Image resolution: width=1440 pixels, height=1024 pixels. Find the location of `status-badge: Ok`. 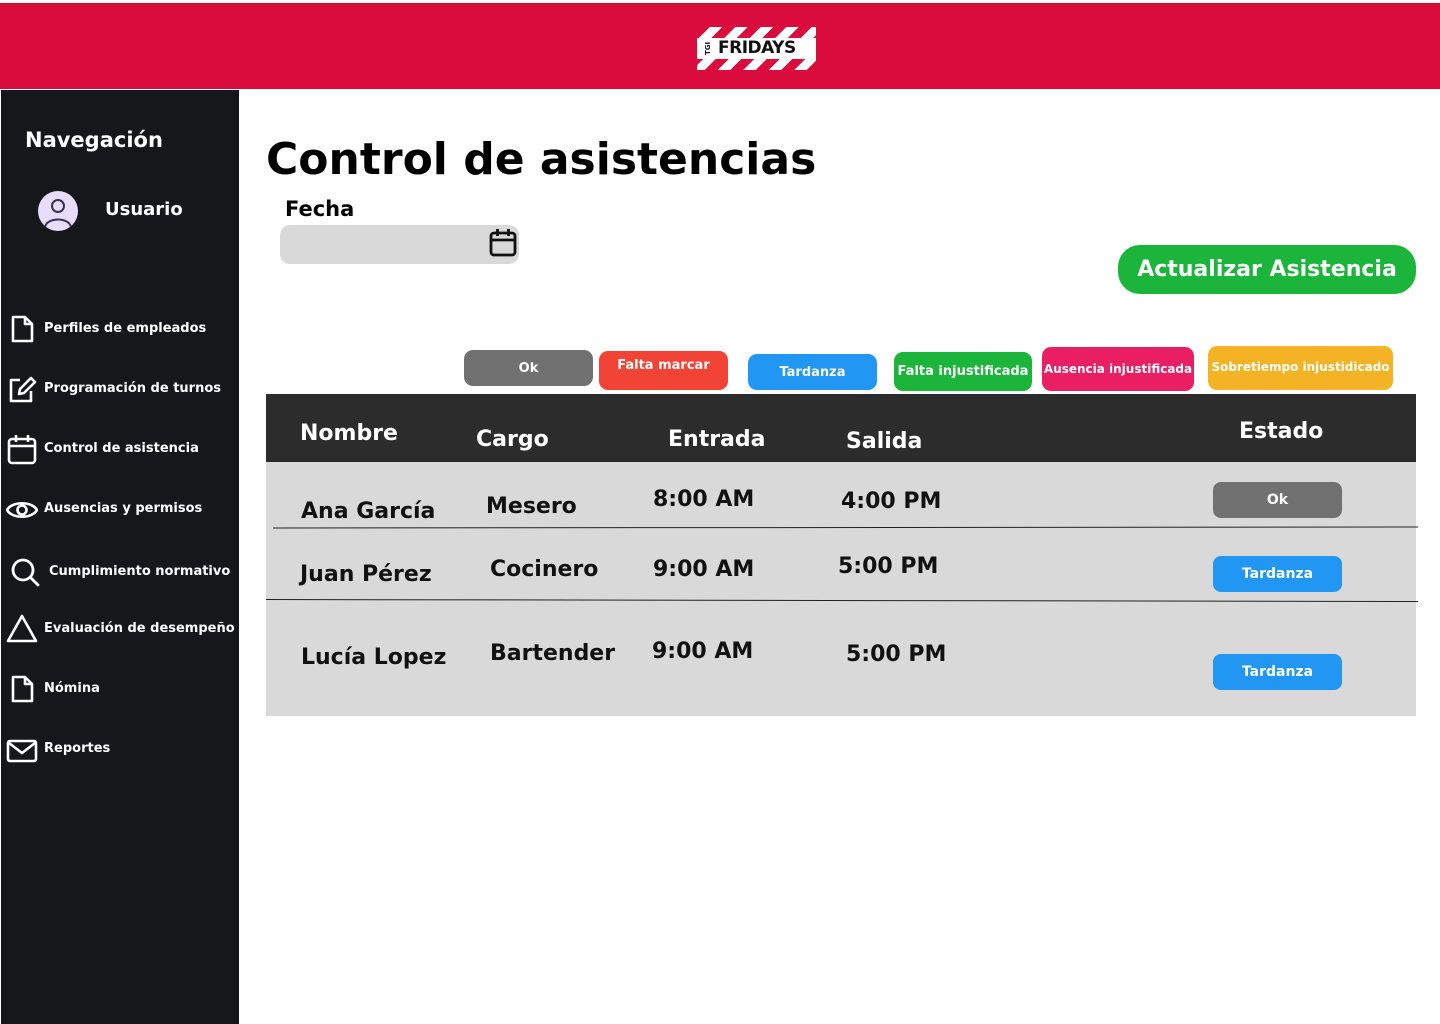

status-badge: Ok is located at coordinates (1277, 500).